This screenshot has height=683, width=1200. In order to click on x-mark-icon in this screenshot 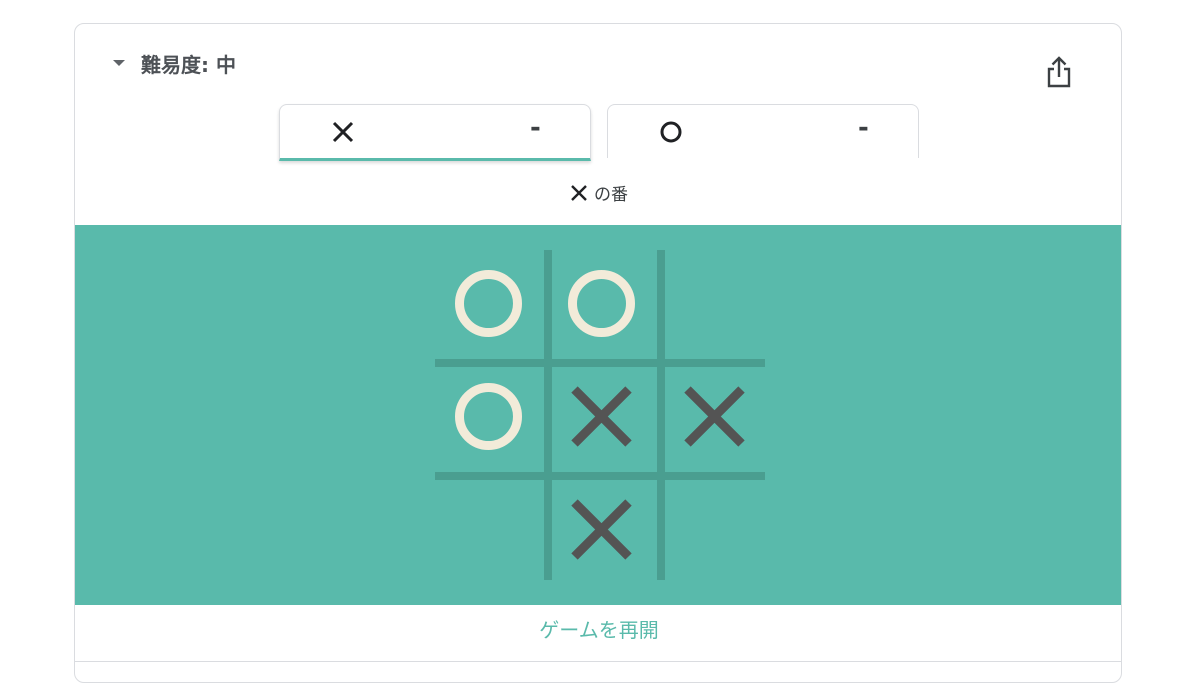, I will do `click(343, 132)`.